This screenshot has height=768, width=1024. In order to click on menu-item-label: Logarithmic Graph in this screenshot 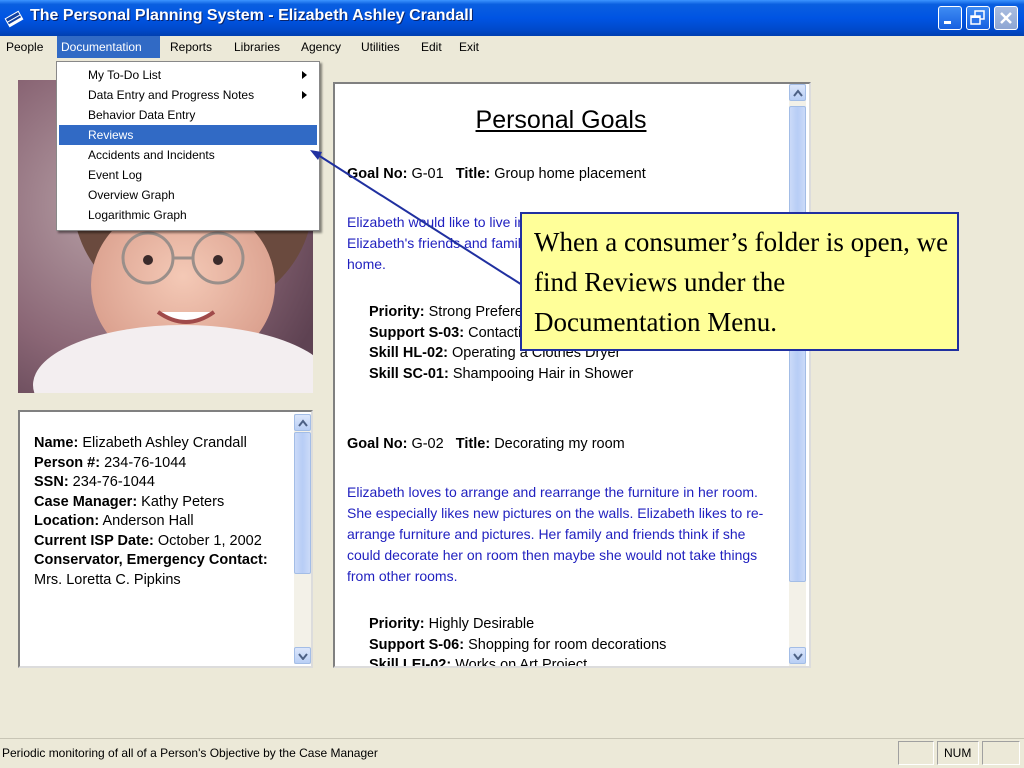, I will do `click(137, 215)`.